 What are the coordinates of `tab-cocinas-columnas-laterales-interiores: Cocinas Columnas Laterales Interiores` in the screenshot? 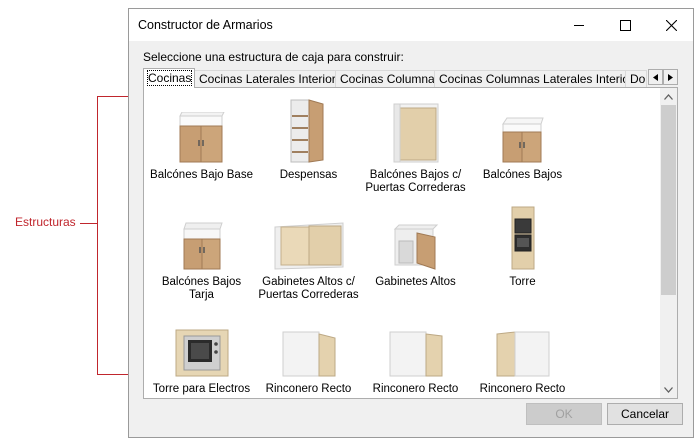 It's located at (530, 78).